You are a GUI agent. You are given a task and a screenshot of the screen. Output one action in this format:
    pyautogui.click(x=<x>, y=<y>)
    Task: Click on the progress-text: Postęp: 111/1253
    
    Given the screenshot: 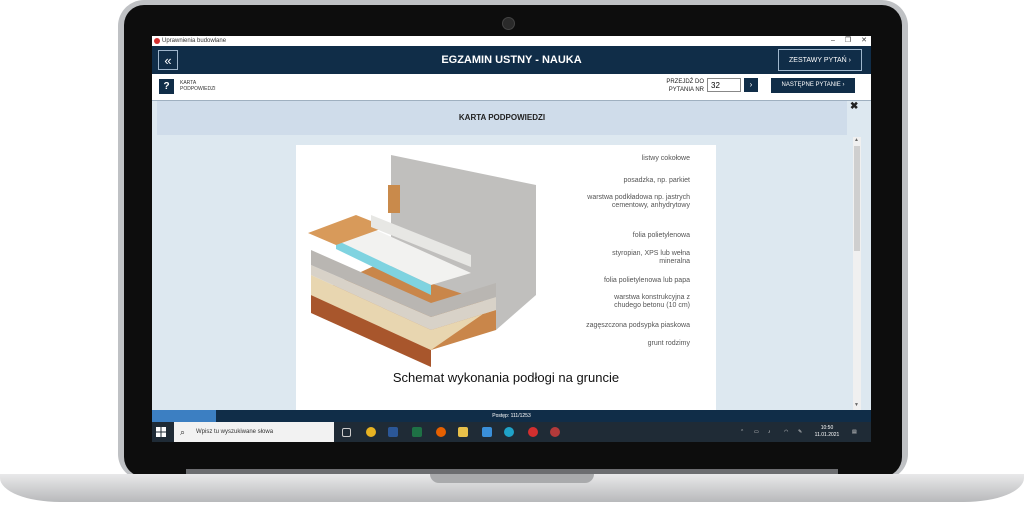 What is the action you would take?
    pyautogui.click(x=511, y=416)
    